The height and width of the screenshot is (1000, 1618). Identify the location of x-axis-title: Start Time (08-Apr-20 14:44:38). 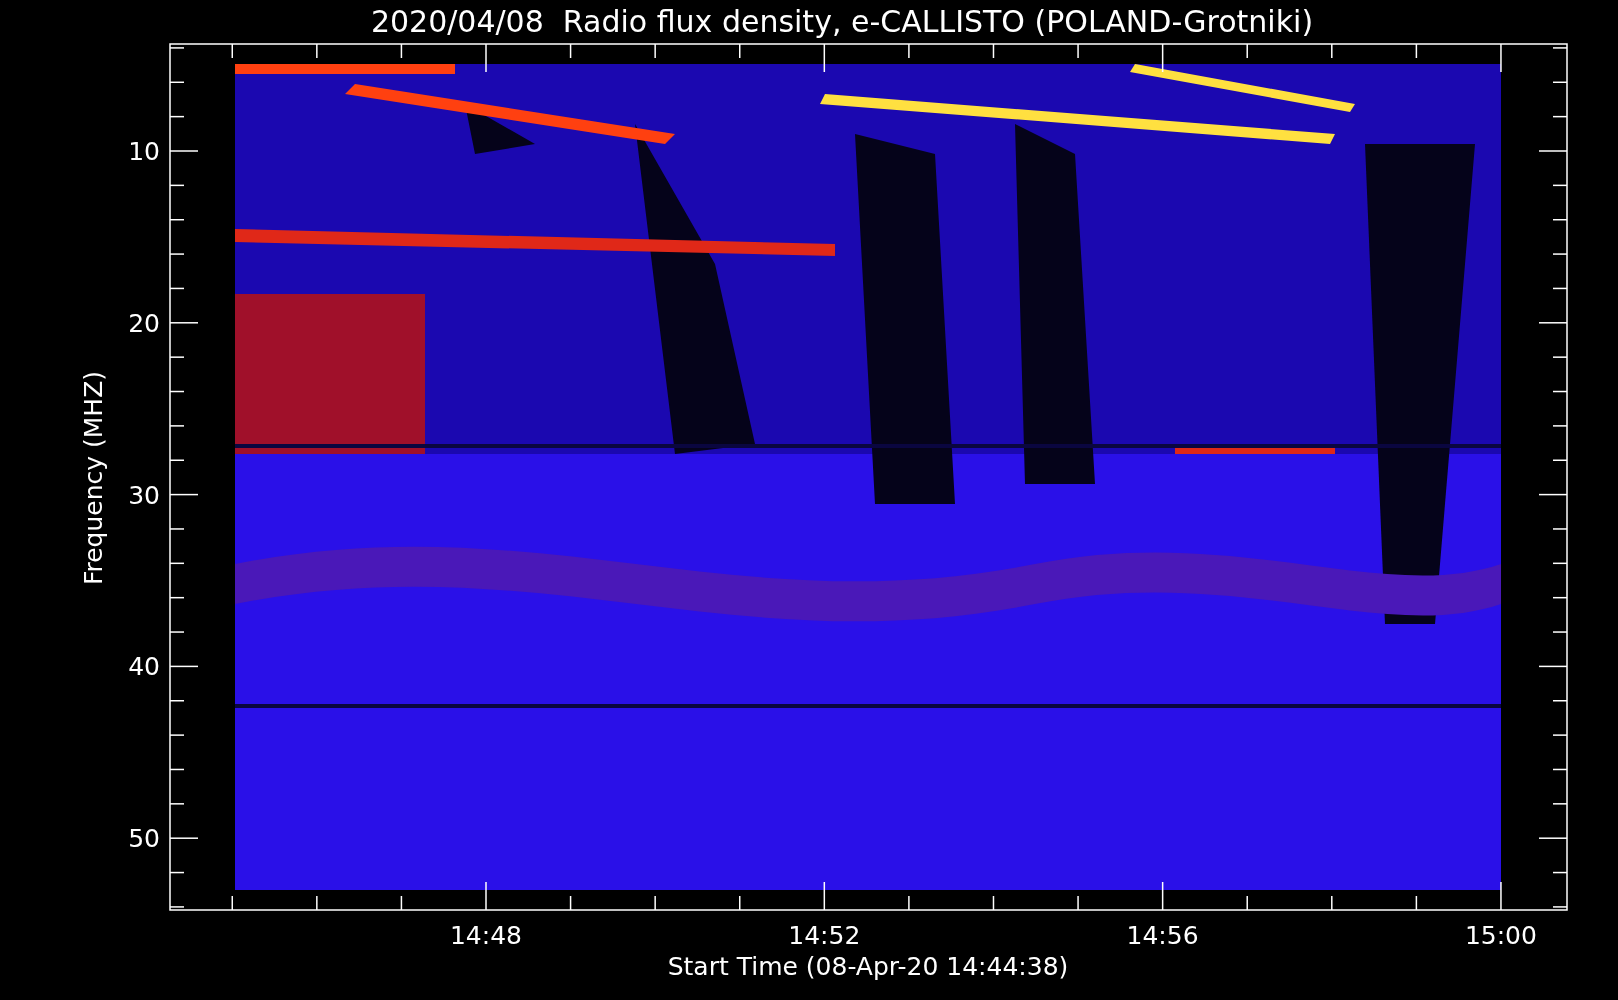
(868, 966).